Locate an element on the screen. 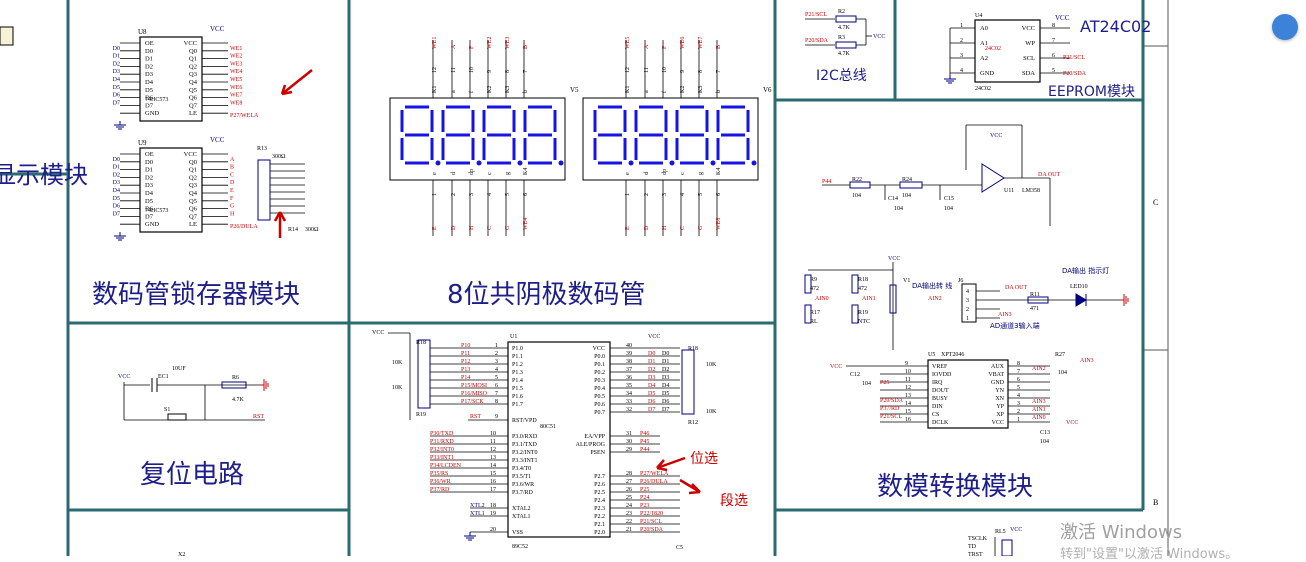 The image size is (1306, 562). chip-pin: D2 is located at coordinates (149, 177).